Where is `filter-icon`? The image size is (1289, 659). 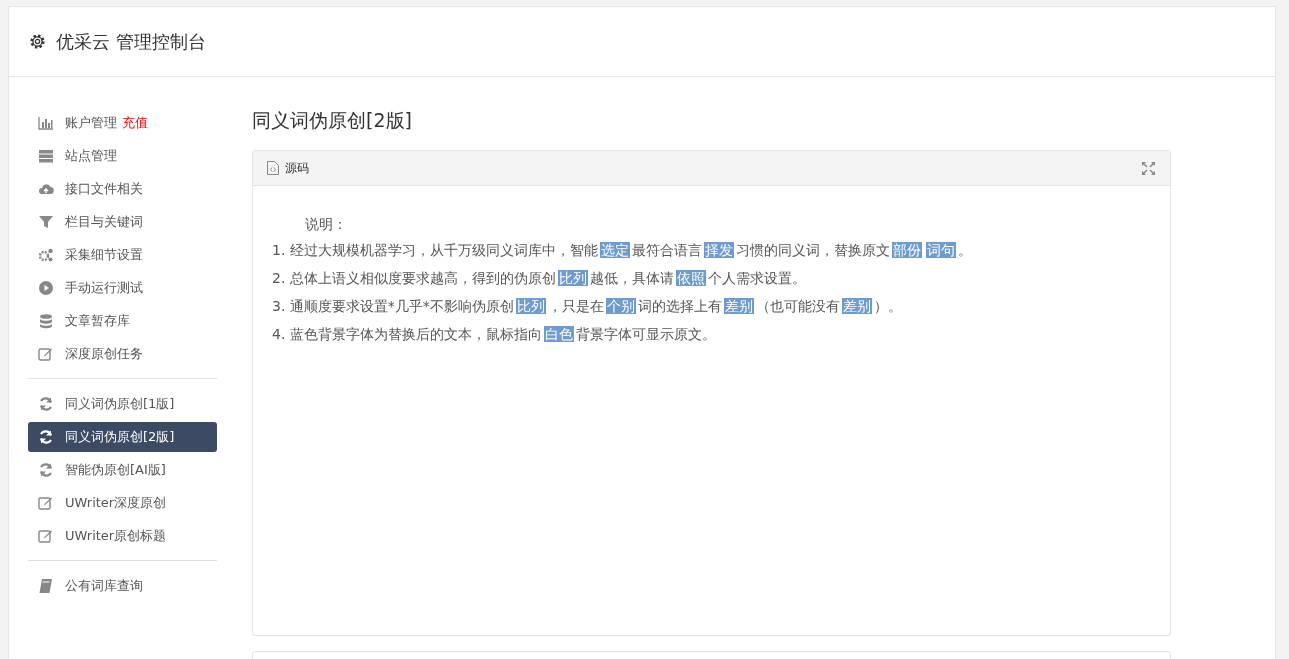
filter-icon is located at coordinates (46, 222).